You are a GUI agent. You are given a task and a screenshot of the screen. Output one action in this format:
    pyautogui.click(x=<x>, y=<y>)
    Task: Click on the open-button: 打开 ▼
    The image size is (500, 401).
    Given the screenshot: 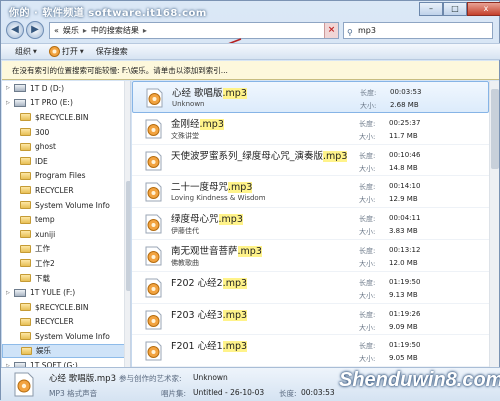 What is the action you would take?
    pyautogui.click(x=66, y=51)
    